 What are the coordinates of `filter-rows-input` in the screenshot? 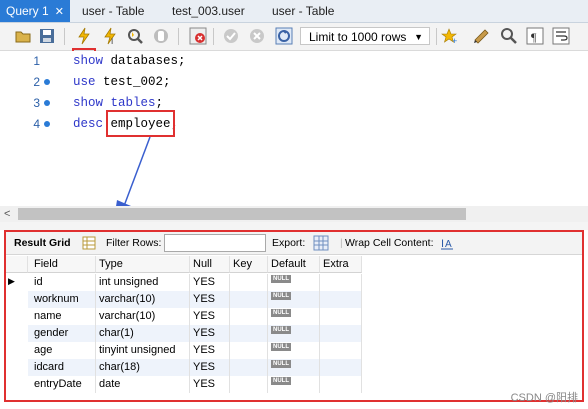 It's located at (215, 243).